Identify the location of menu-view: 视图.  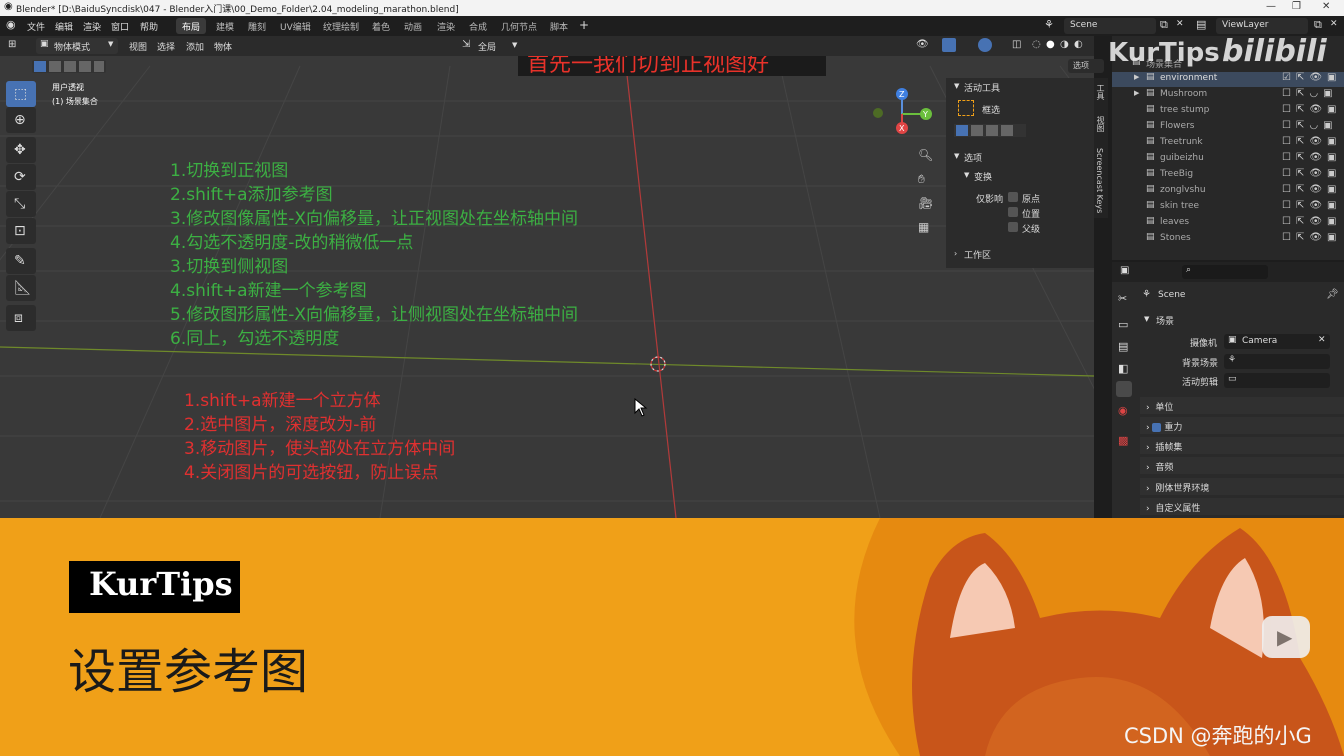
(138, 46).